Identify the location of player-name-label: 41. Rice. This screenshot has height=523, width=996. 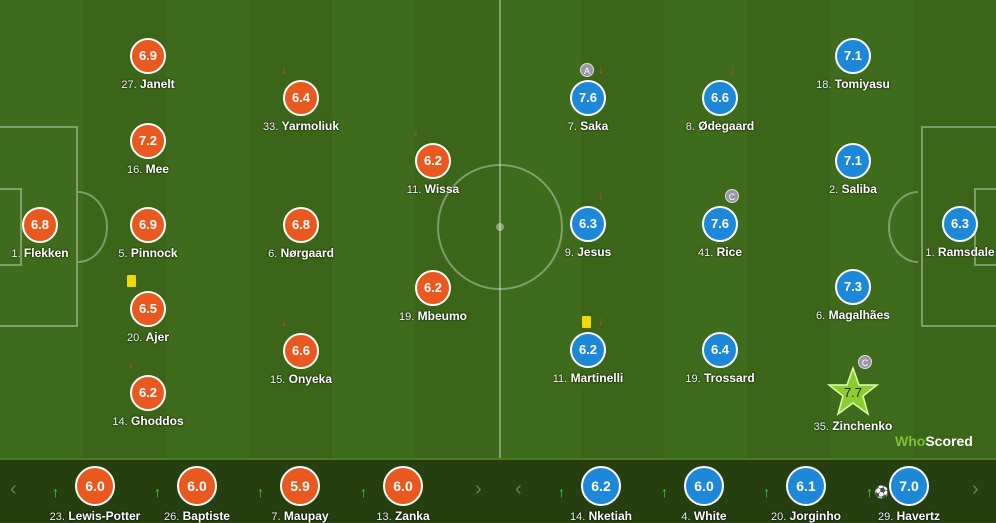
(720, 252).